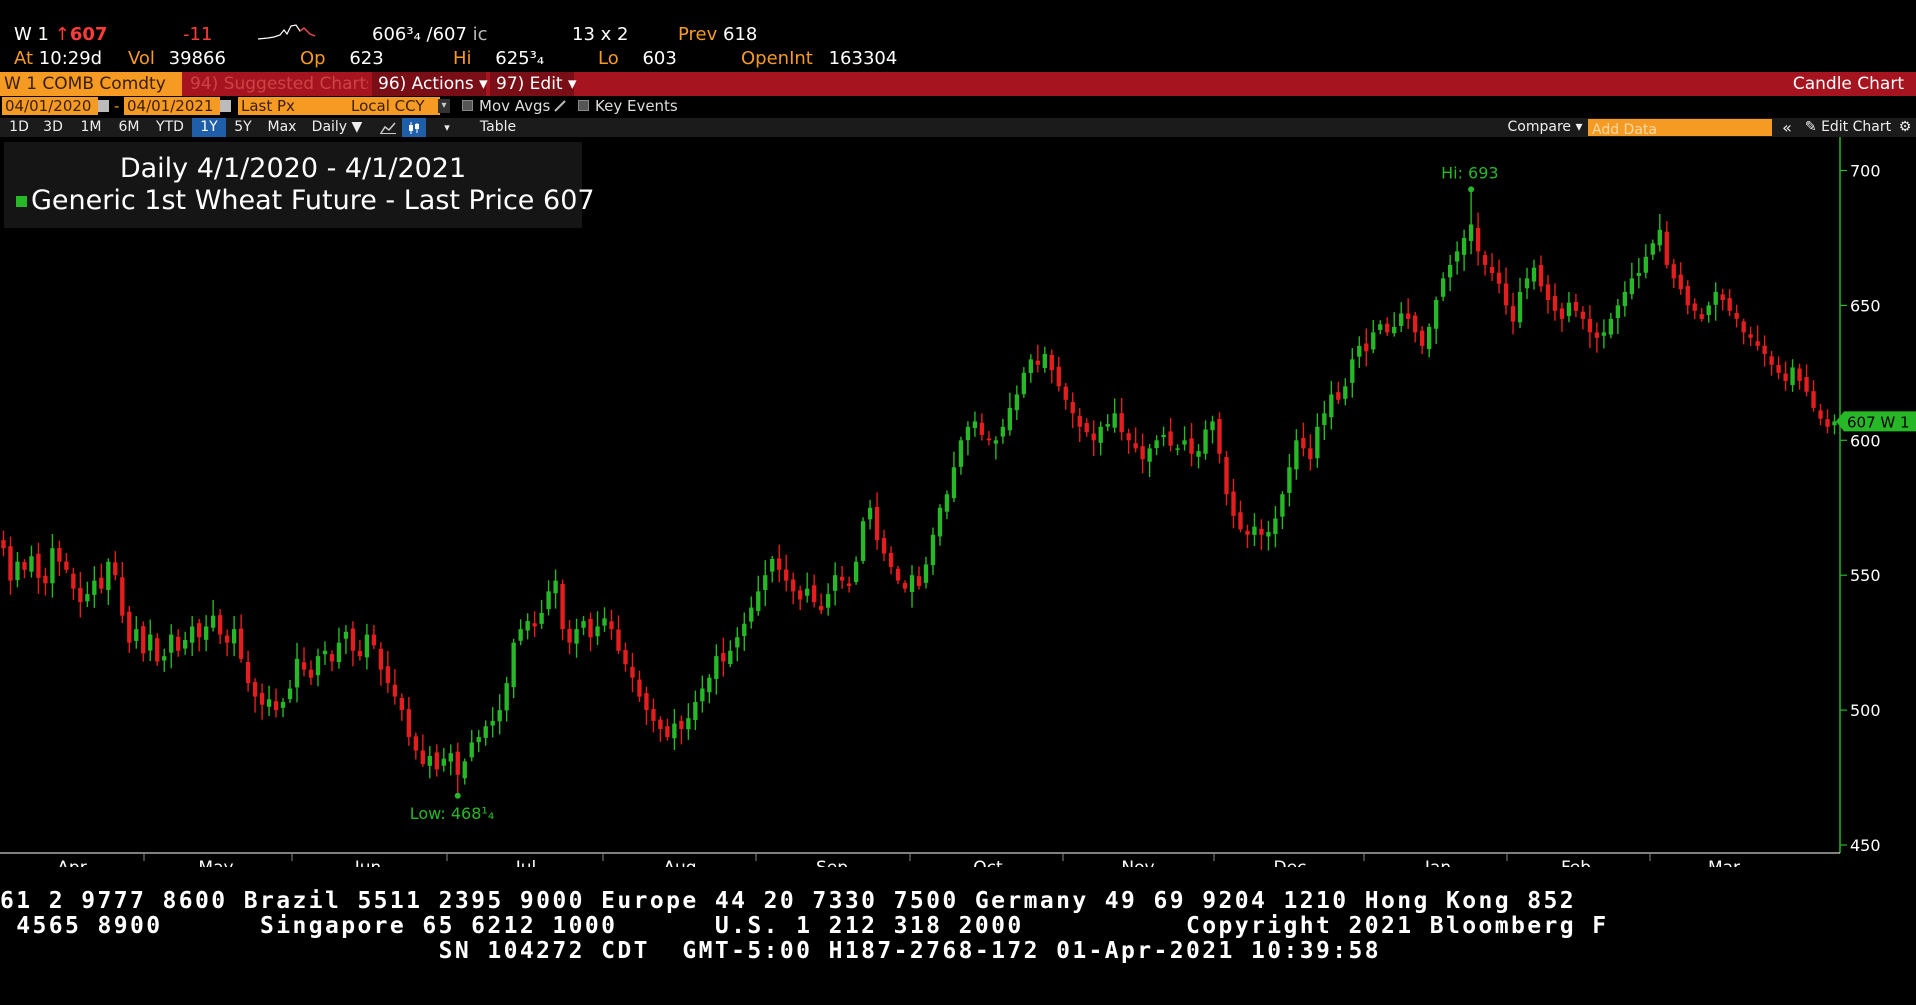 This screenshot has height=1005, width=1916. Describe the element at coordinates (50, 106) in the screenshot. I see `start-date-field: 04/01/2020` at that location.